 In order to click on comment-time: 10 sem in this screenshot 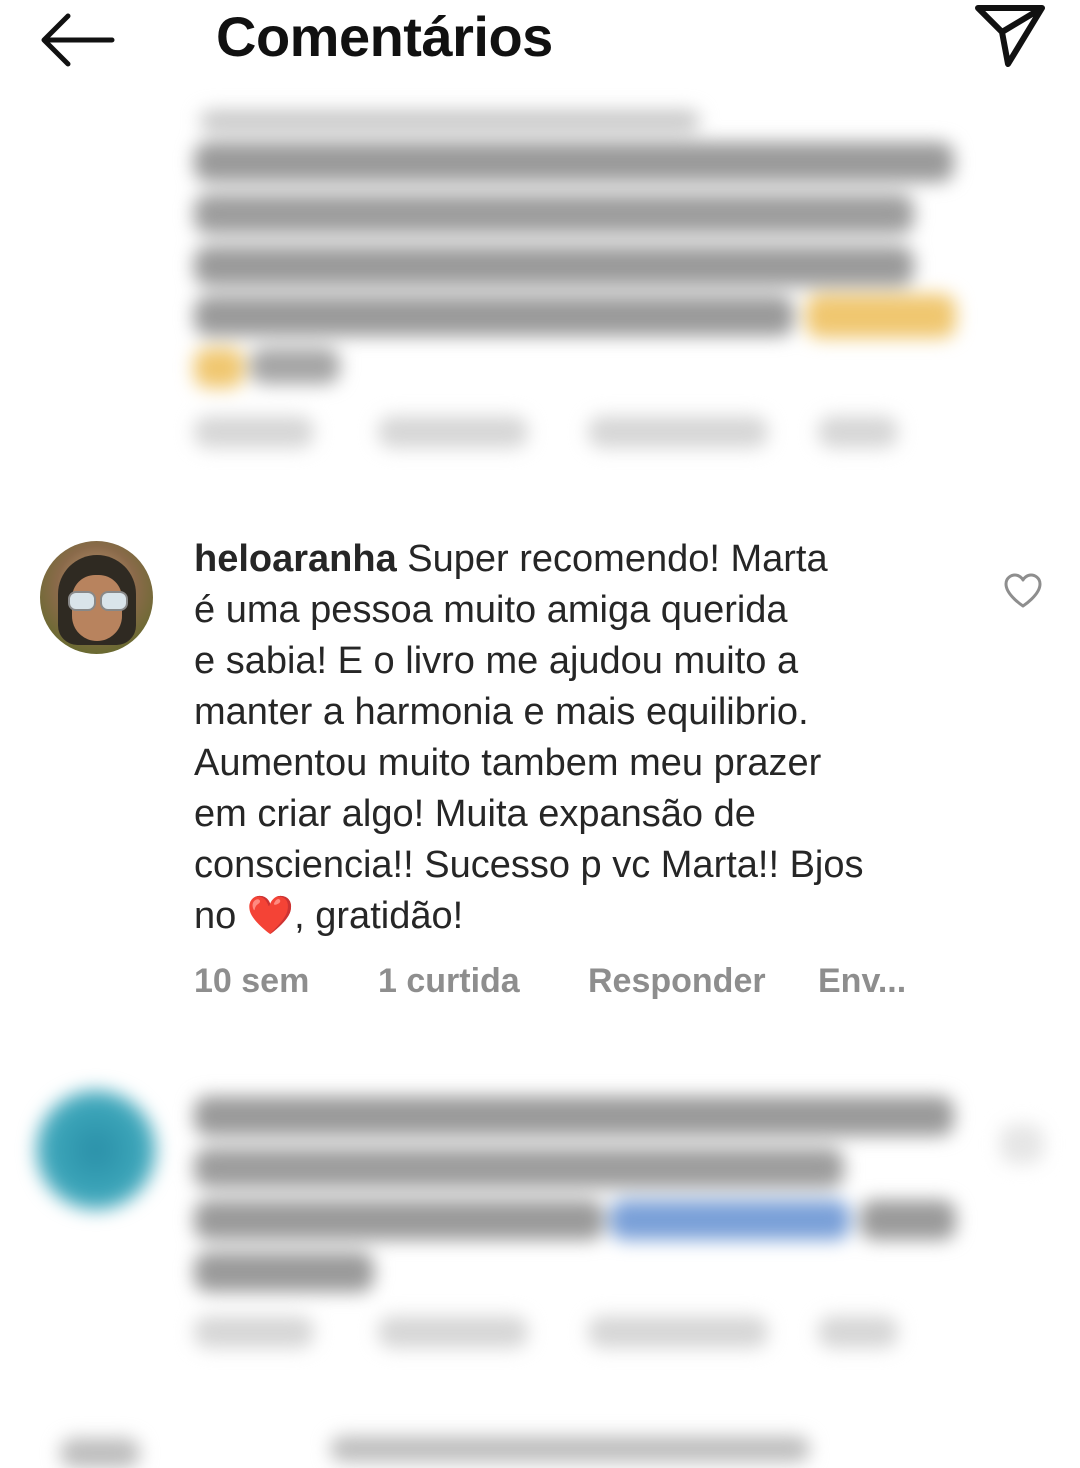, I will do `click(252, 981)`.